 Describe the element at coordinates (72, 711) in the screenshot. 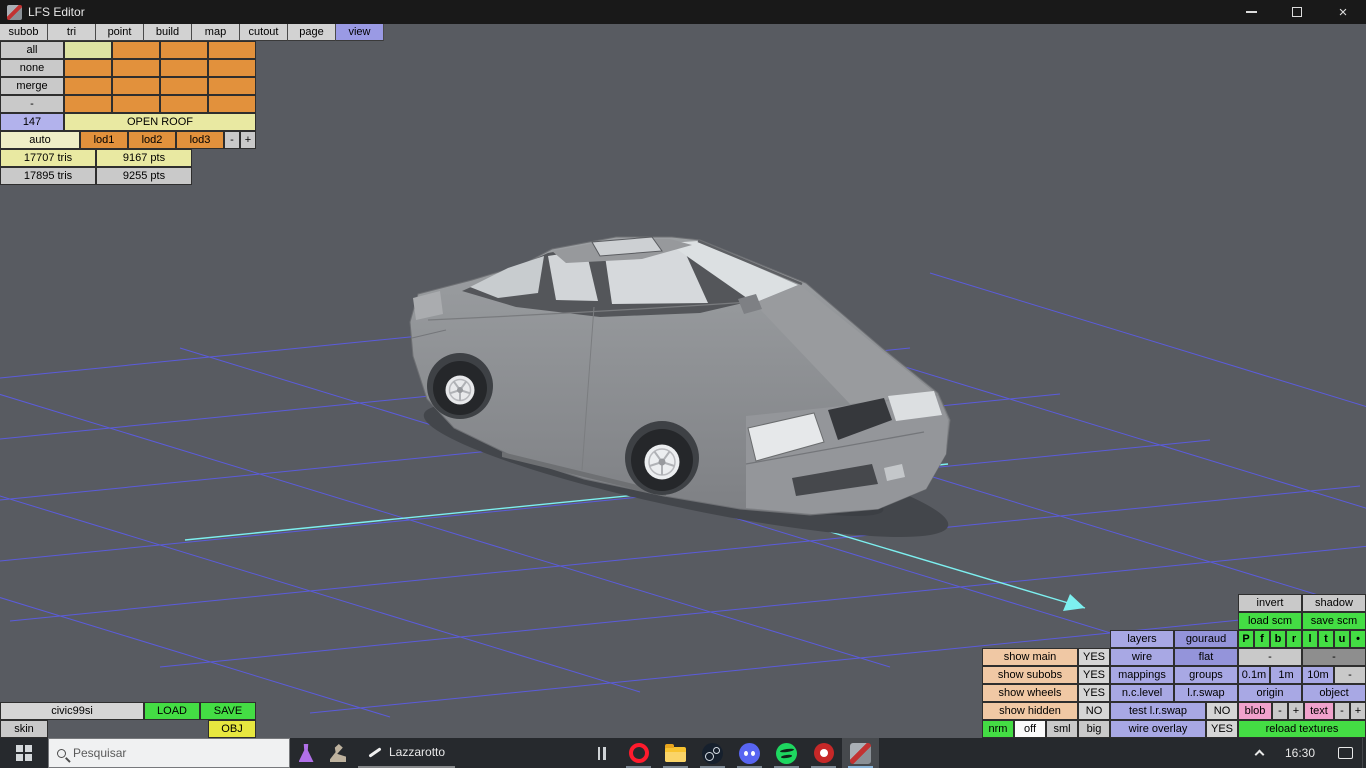

I see `model-name-field: civic99si` at that location.